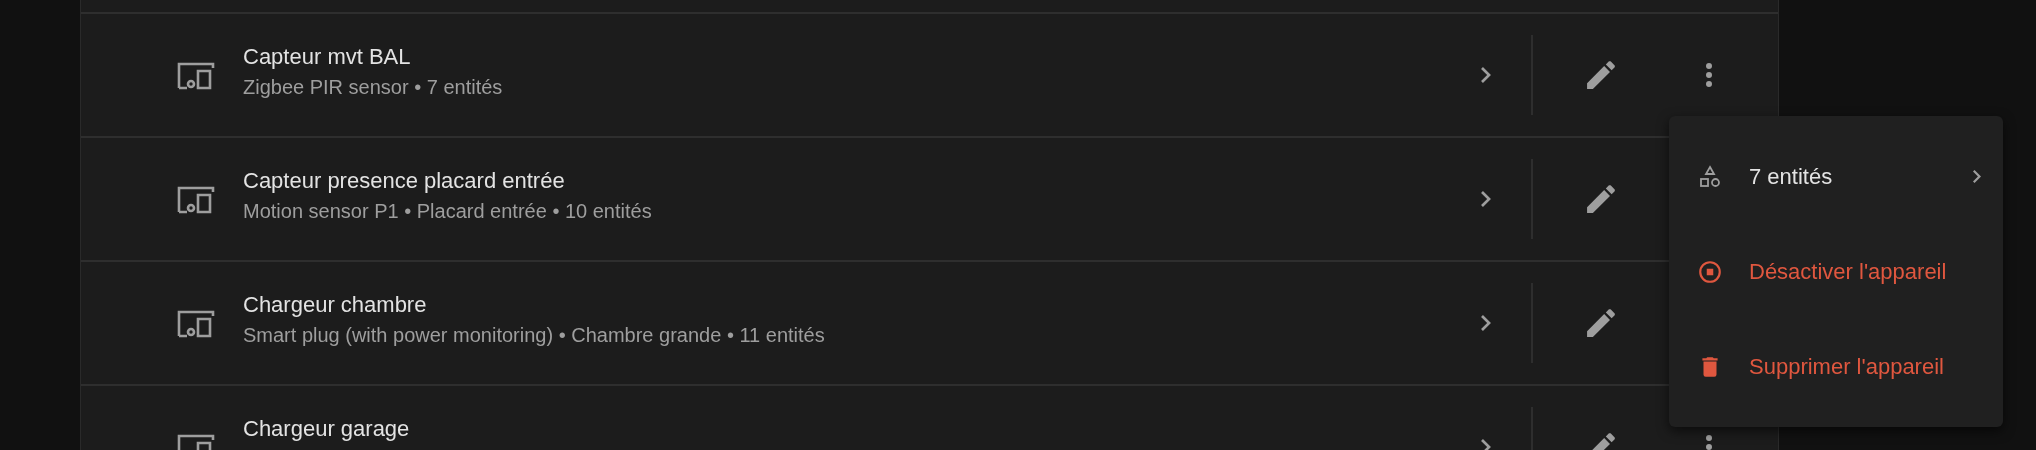 This screenshot has width=2036, height=450. I want to click on shapes-icon, so click(1710, 176).